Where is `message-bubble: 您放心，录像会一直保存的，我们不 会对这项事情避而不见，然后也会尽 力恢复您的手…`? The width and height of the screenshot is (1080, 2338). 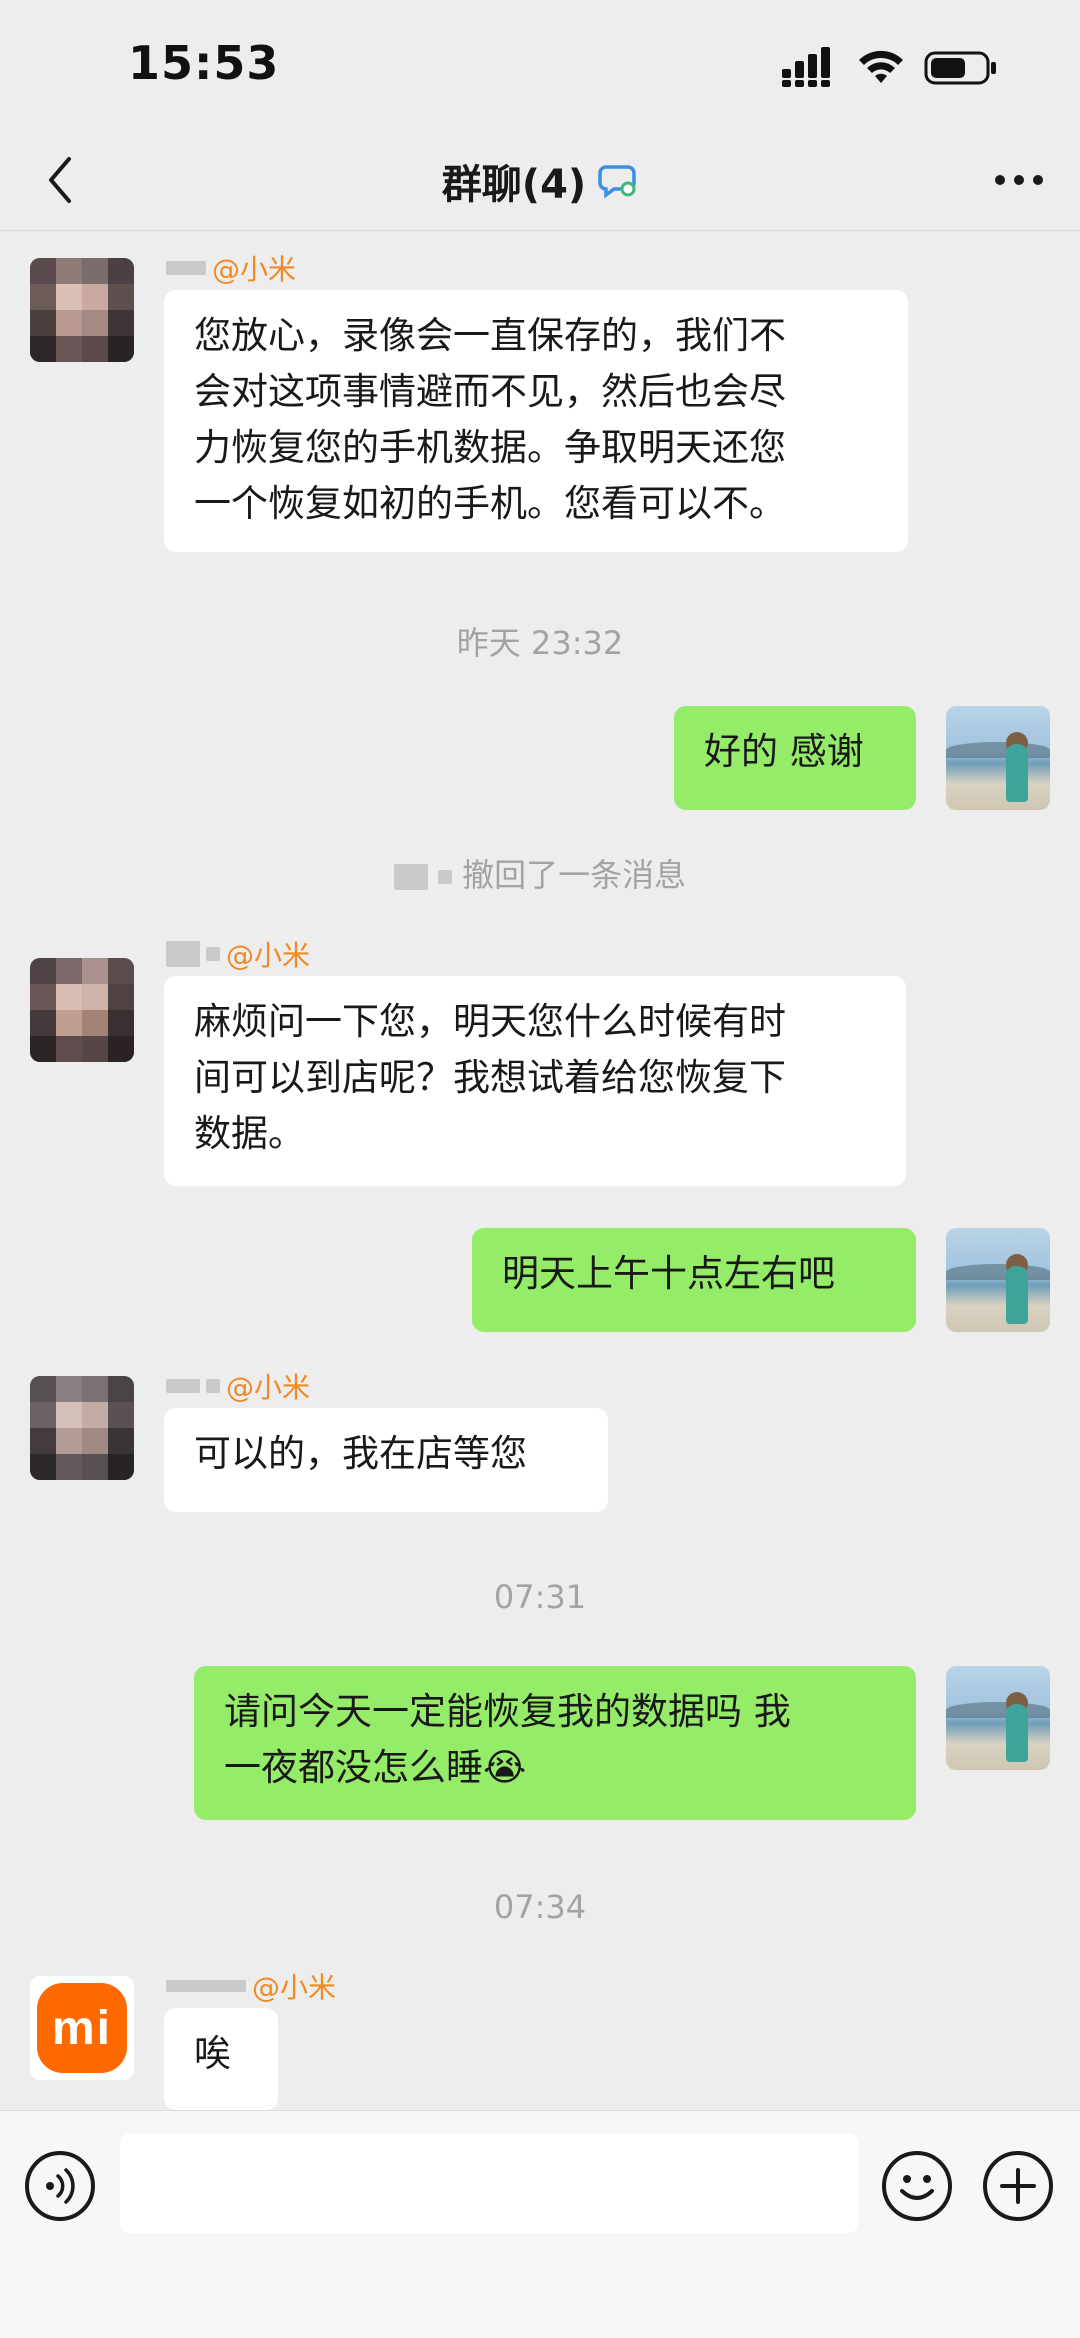 message-bubble: 您放心，录像会一直保存的，我们不 会对这项事情避而不见，然后也会尽 力恢复您的手… is located at coordinates (536, 421).